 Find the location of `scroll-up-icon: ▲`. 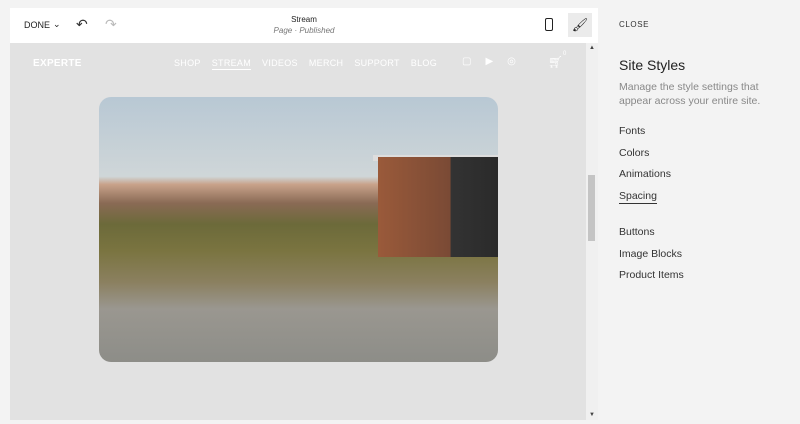

scroll-up-icon: ▲ is located at coordinates (592, 48).